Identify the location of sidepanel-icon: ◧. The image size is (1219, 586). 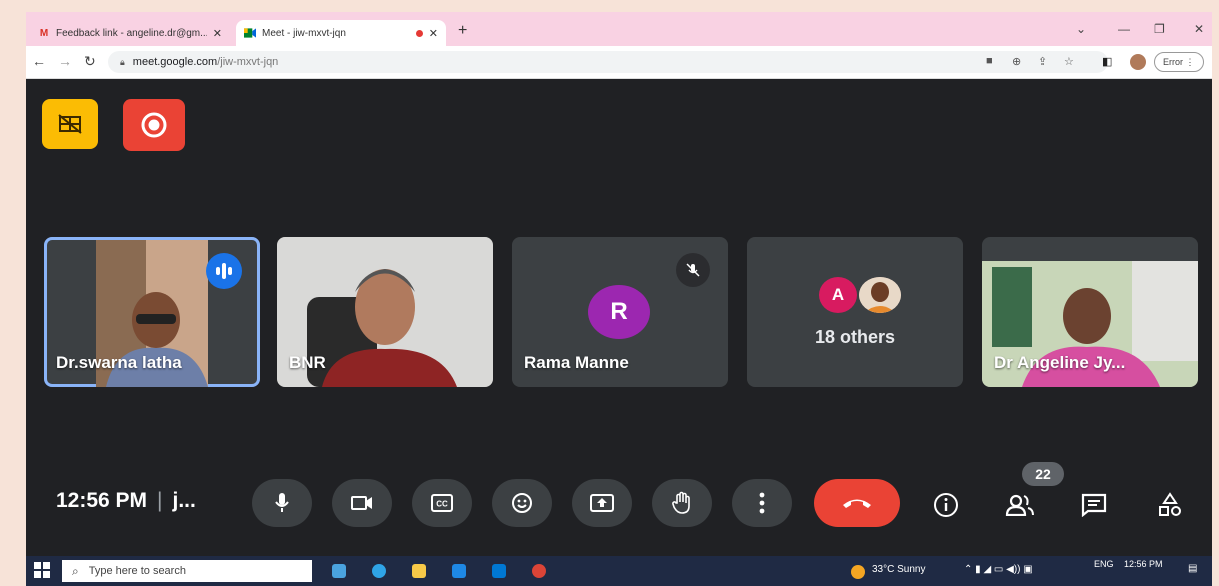
(1107, 61).